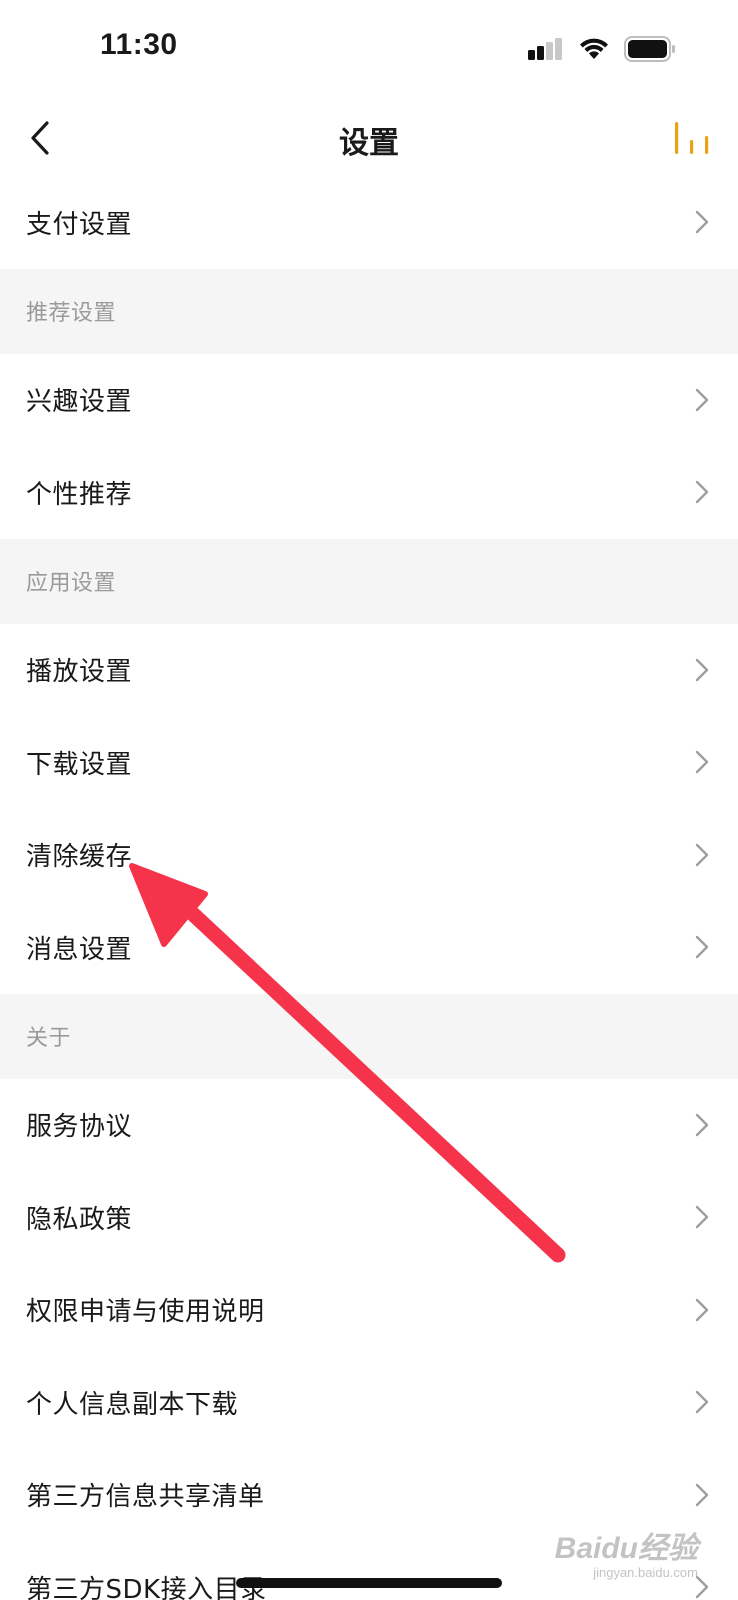 The width and height of the screenshot is (738, 1600). I want to click on row-label: 播放设置, so click(79, 672).